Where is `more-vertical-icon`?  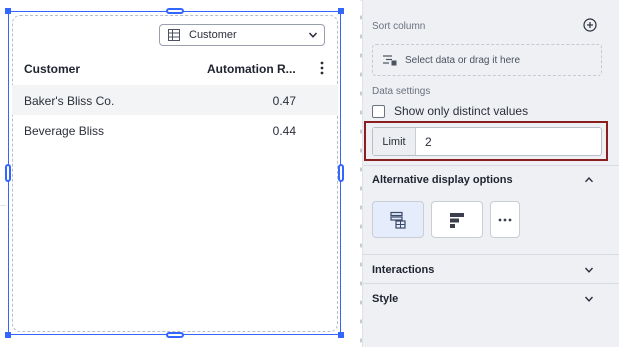 more-vertical-icon is located at coordinates (322, 68).